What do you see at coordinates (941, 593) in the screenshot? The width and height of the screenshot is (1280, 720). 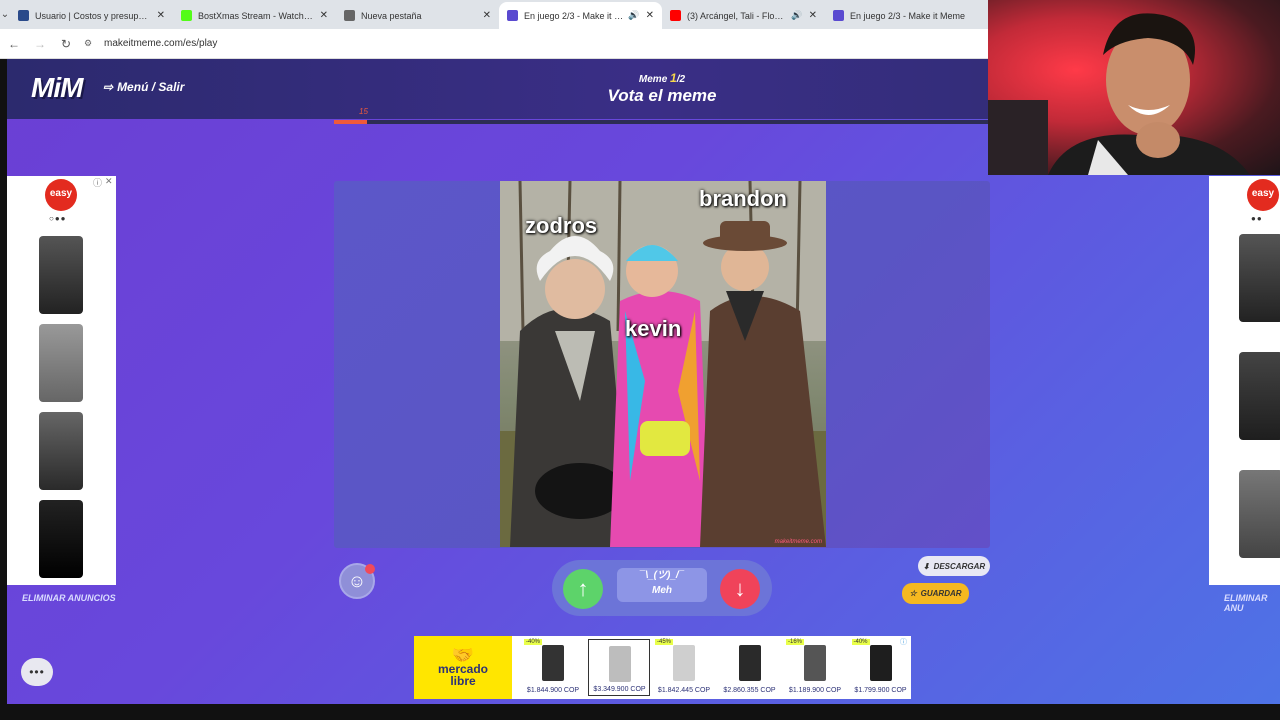 I see `save-label: GUARDAR` at bounding box center [941, 593].